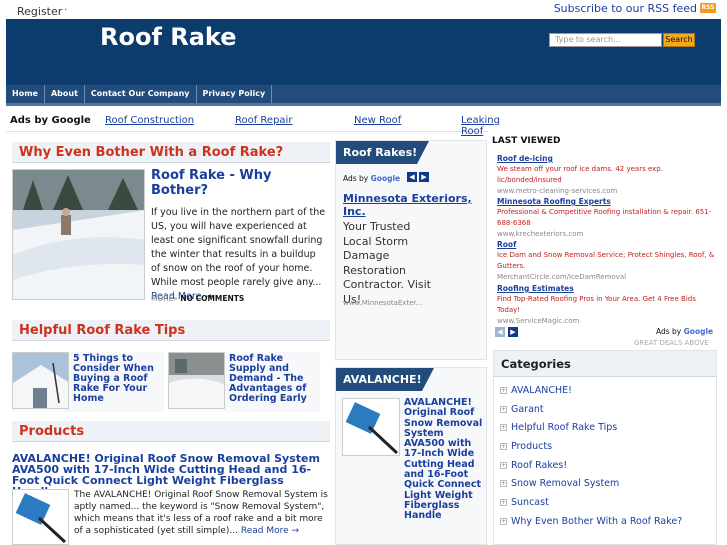  Describe the element at coordinates (607, 288) in the screenshot. I see `lv-ad-4-title: Roofing Estimates` at that location.